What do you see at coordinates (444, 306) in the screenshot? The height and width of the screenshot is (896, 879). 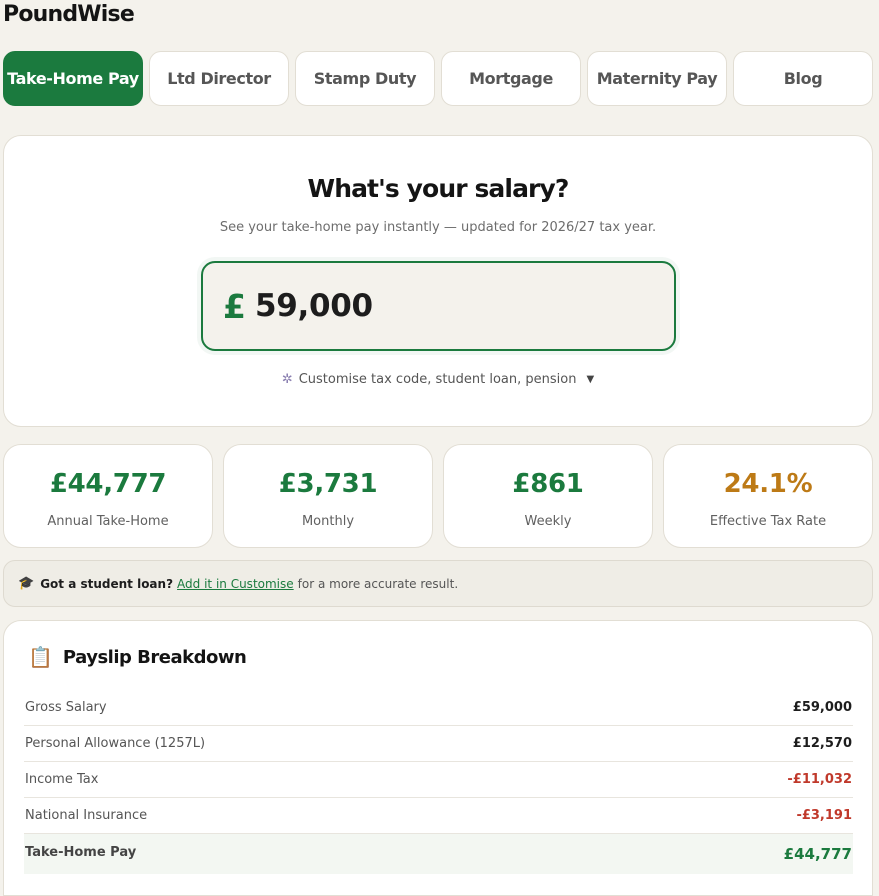 I see `salary-input` at bounding box center [444, 306].